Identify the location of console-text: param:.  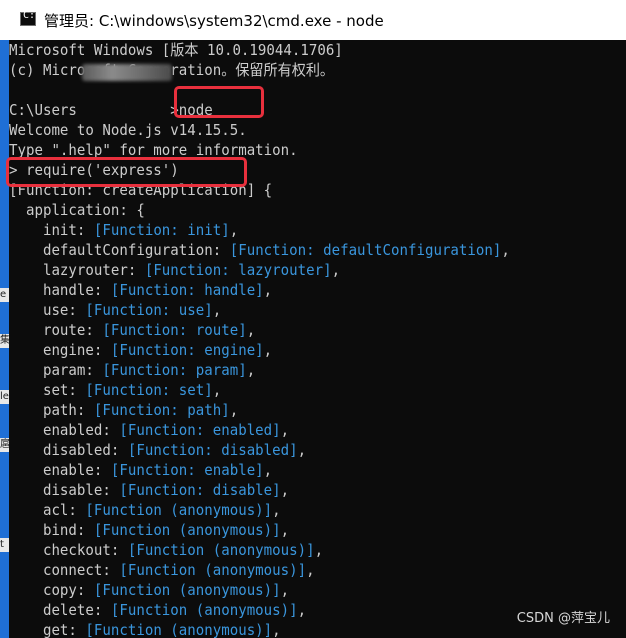
(56, 370).